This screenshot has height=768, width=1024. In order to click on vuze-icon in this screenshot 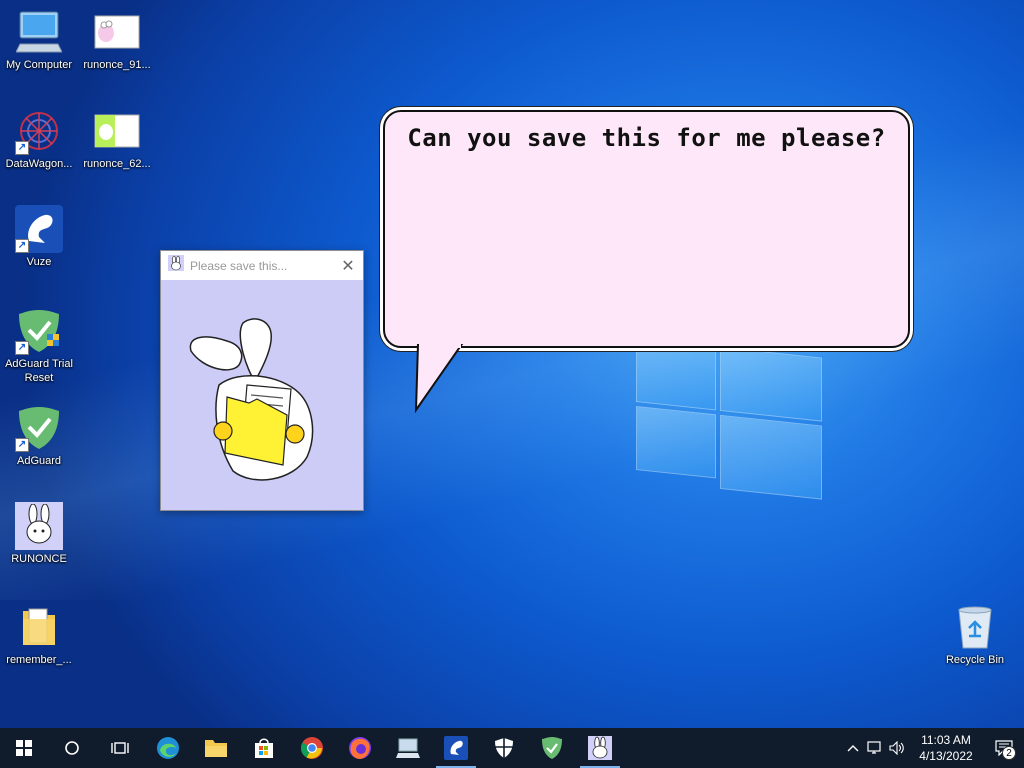, I will do `click(456, 748)`.